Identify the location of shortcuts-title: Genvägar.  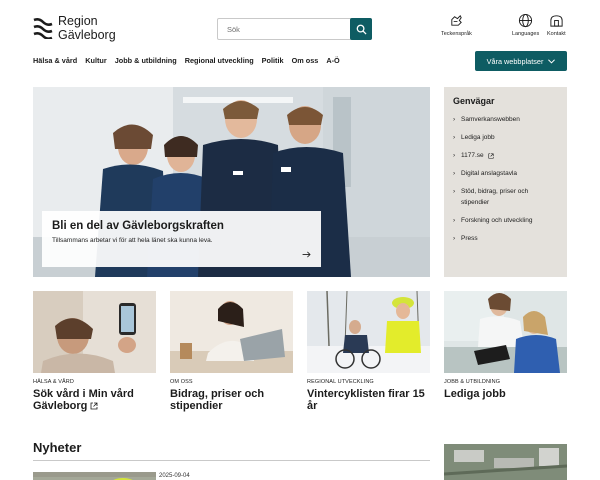
(474, 101).